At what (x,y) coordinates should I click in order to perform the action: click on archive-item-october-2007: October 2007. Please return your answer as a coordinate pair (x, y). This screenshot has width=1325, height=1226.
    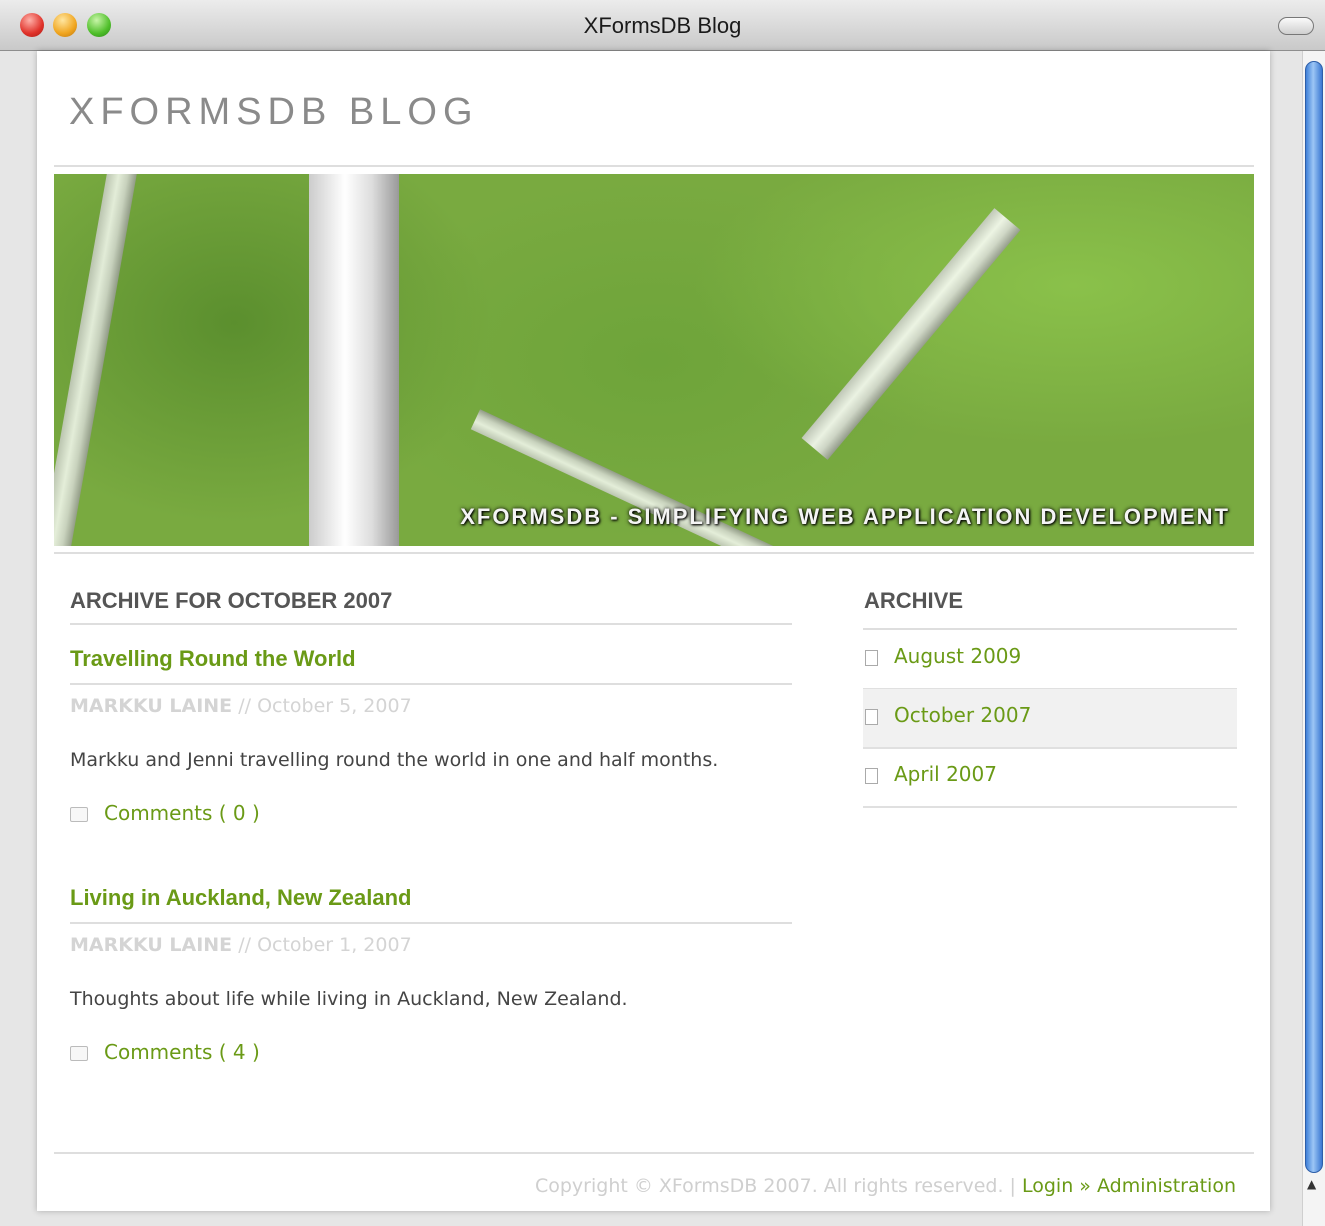
    Looking at the image, I should click on (1050, 719).